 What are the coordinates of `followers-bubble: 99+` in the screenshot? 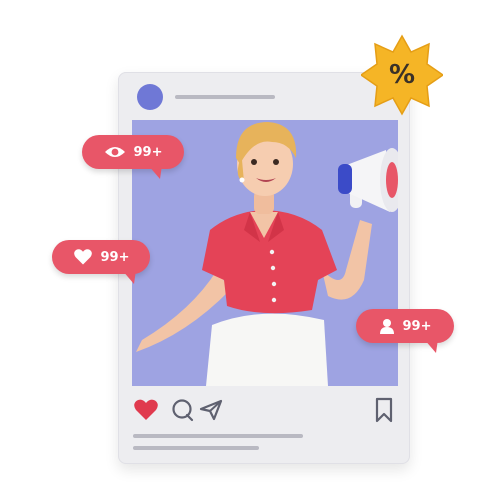 It's located at (405, 326).